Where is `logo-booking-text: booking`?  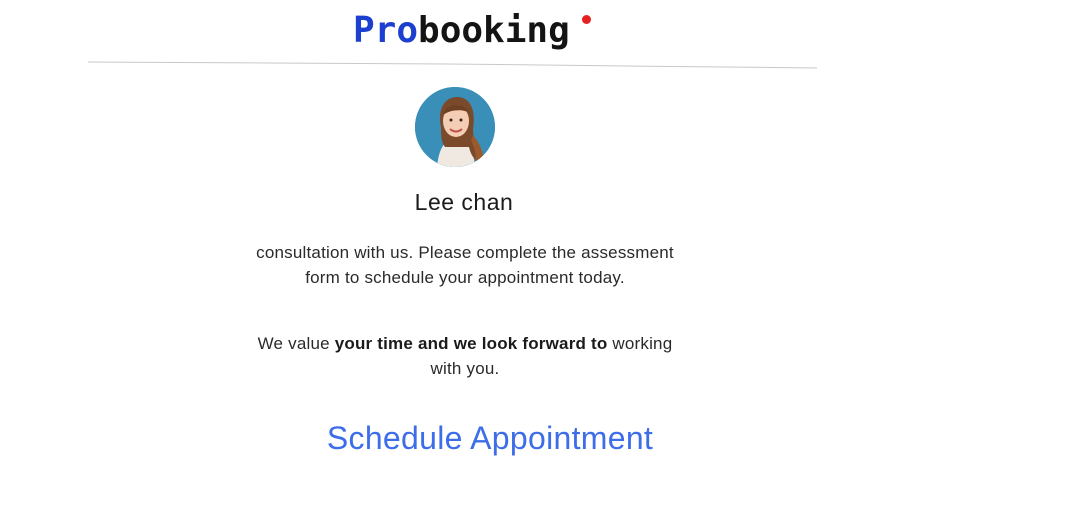
logo-booking-text: booking is located at coordinates (505, 30).